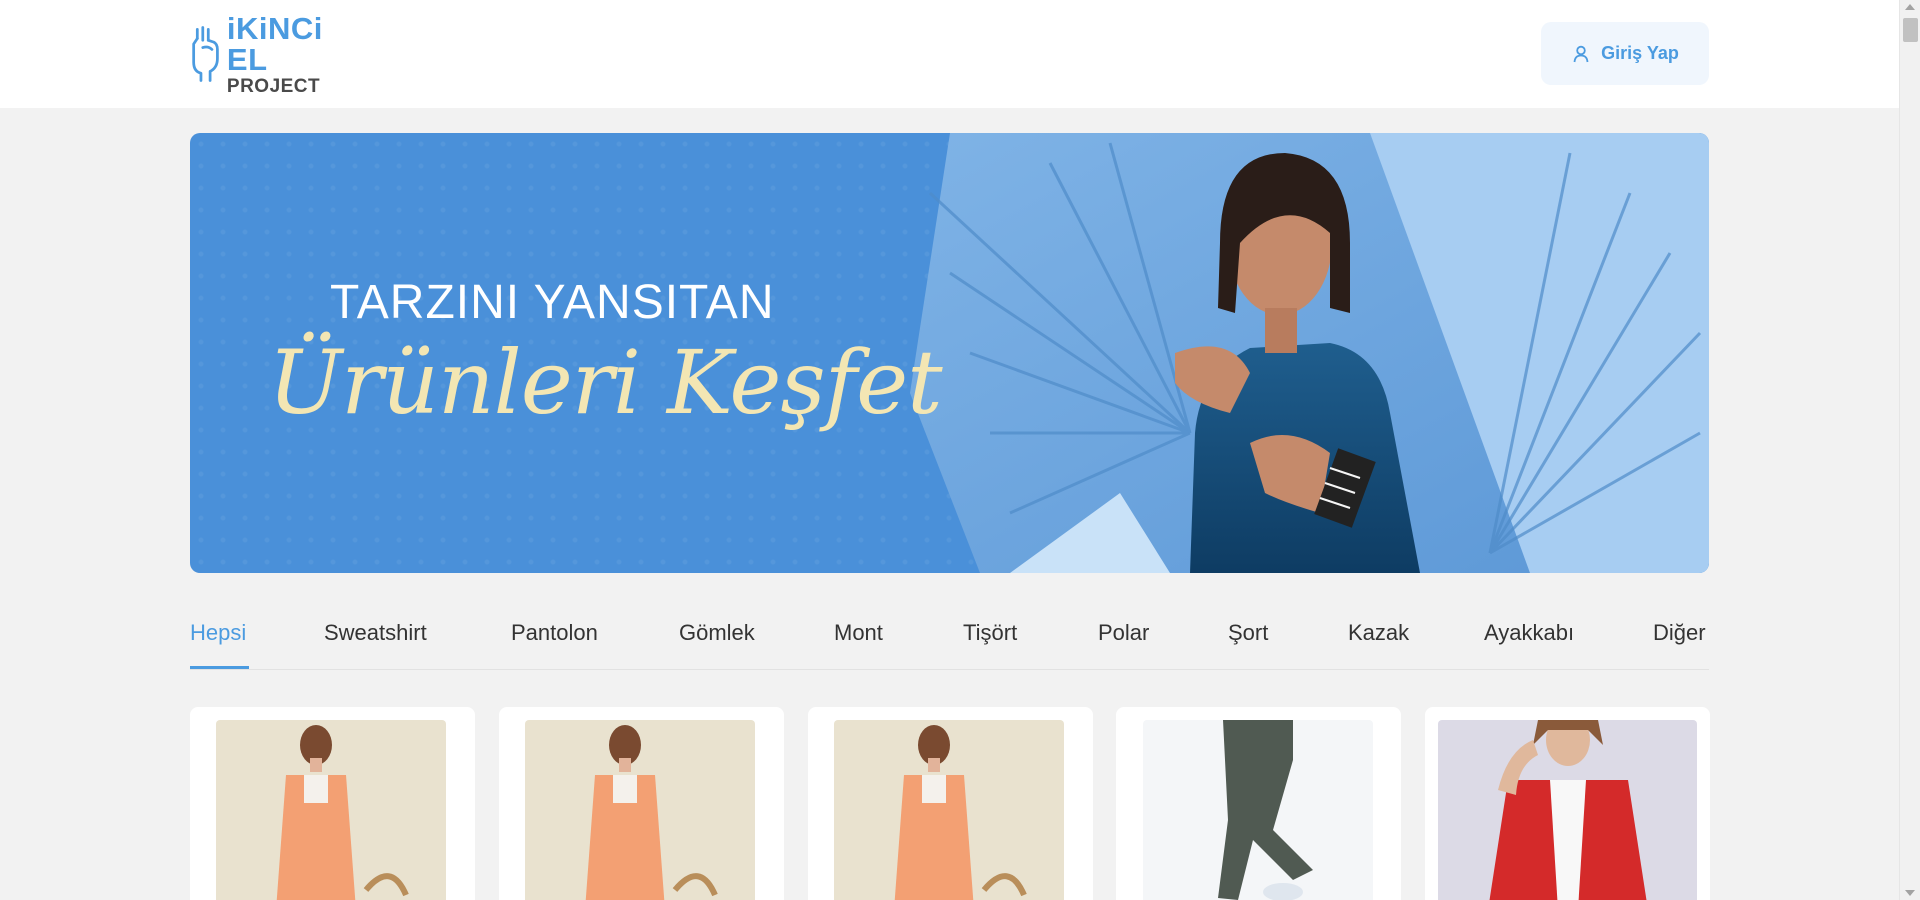 The height and width of the screenshot is (900, 1920). What do you see at coordinates (218, 633) in the screenshot?
I see `tab-hepsi: Hepsi` at bounding box center [218, 633].